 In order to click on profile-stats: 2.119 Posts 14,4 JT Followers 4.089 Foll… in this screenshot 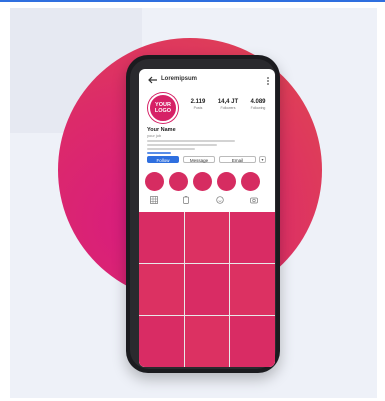, I will do `click(228, 109)`.